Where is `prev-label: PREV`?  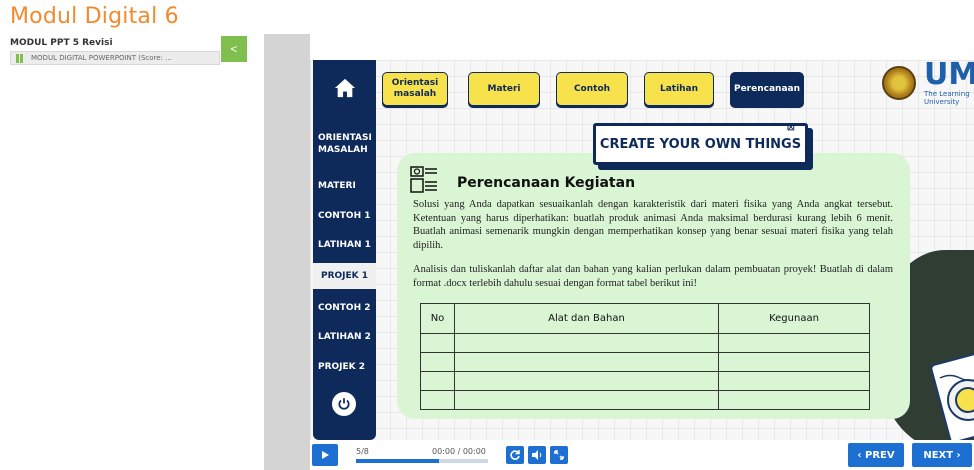
prev-label: PREV is located at coordinates (880, 455).